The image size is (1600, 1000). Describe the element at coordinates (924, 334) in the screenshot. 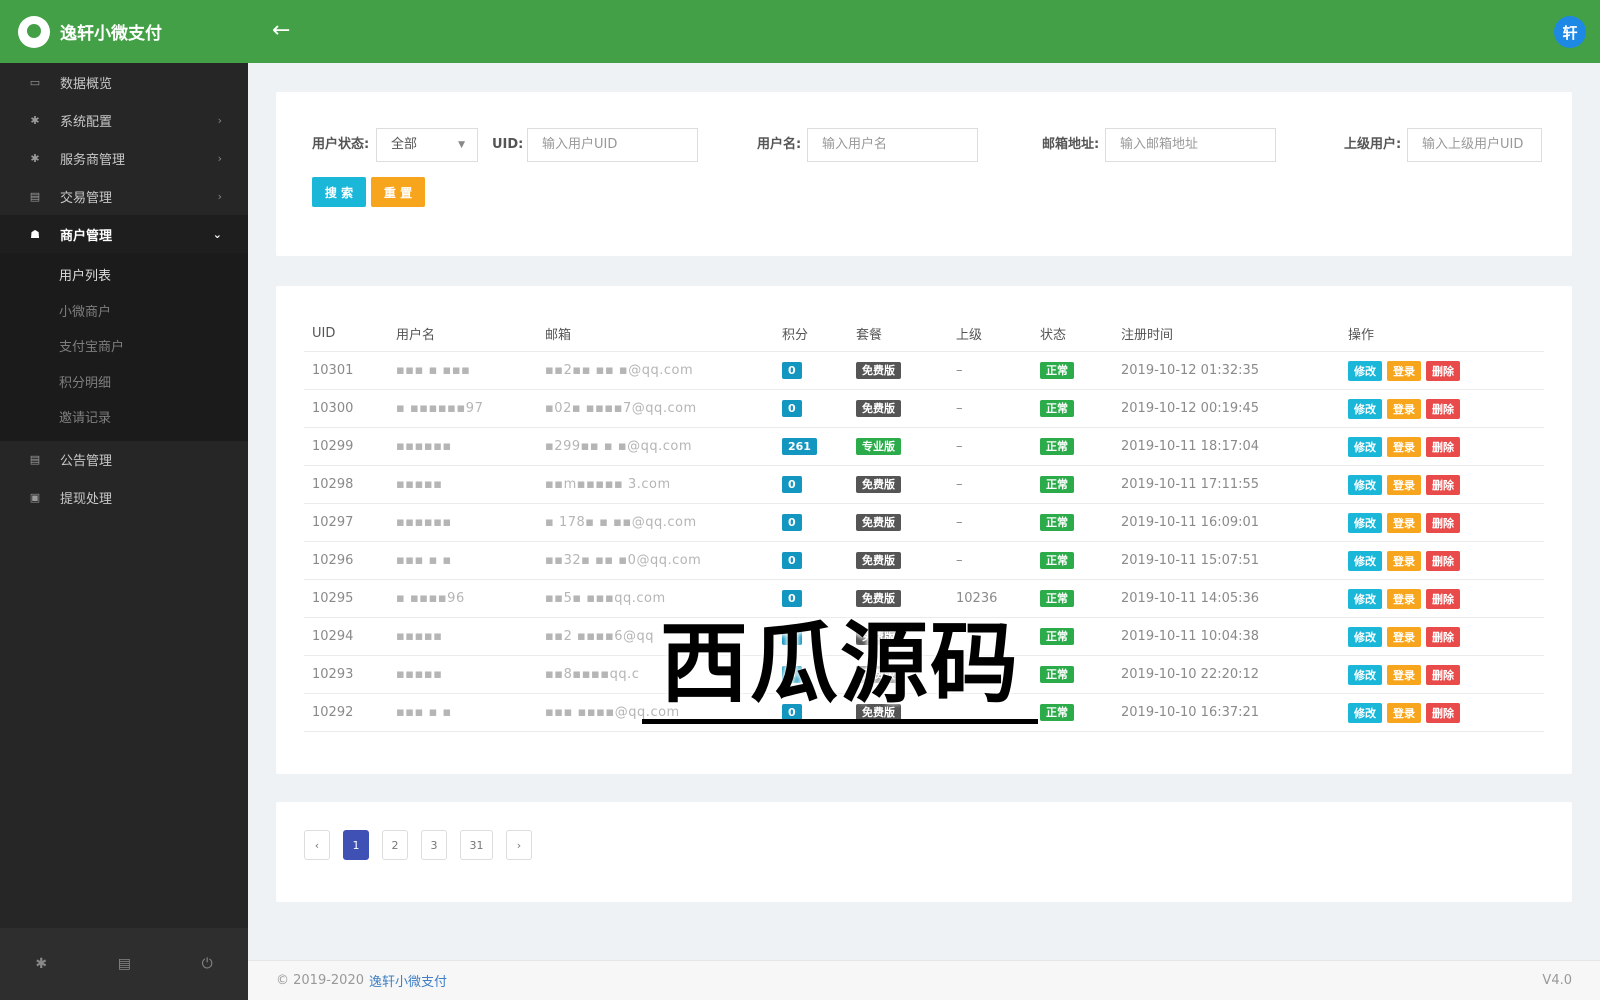

I see `table-header: UID 用户名 邮箱 积分 套餐 上级 状态 注册时间 操作` at that location.